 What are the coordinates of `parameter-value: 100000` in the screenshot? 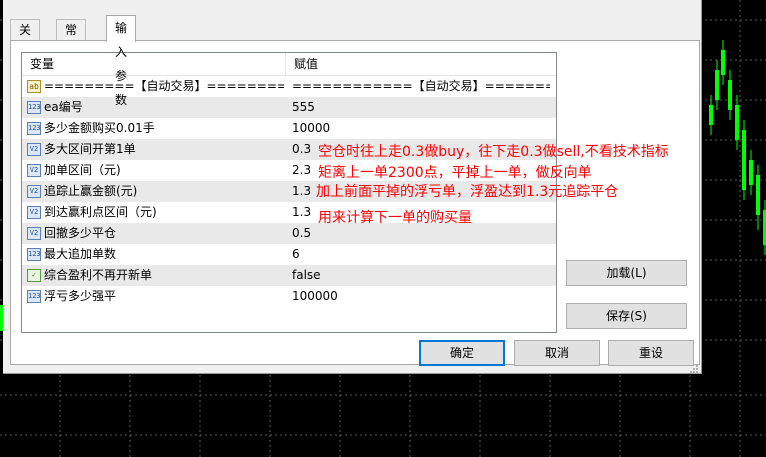 It's located at (421, 296).